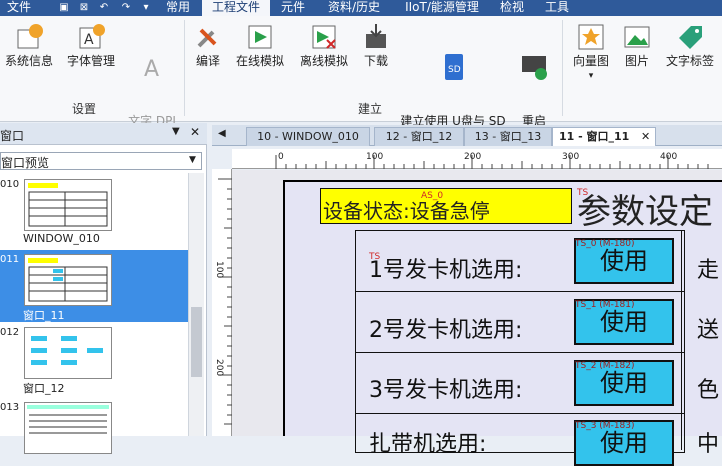 The width and height of the screenshot is (722, 466). What do you see at coordinates (195, 132) in the screenshot?
I see `close-icon: ✕` at bounding box center [195, 132].